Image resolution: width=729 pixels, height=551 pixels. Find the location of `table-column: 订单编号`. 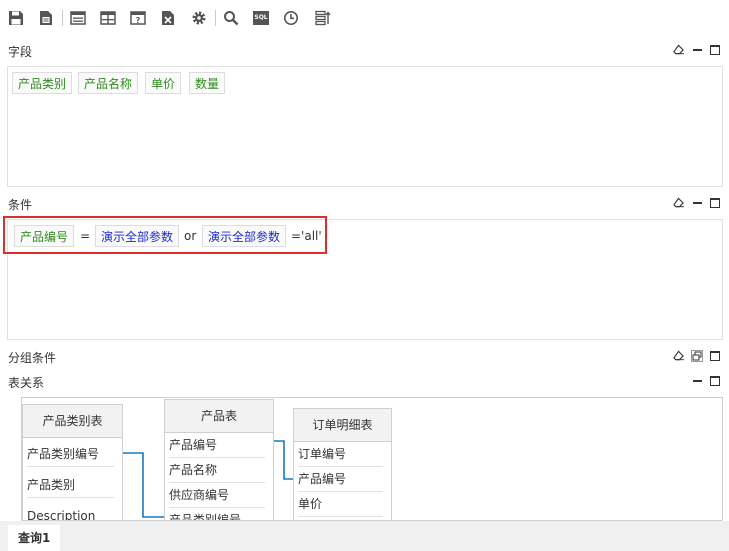

table-column: 订单编号 is located at coordinates (342, 454).